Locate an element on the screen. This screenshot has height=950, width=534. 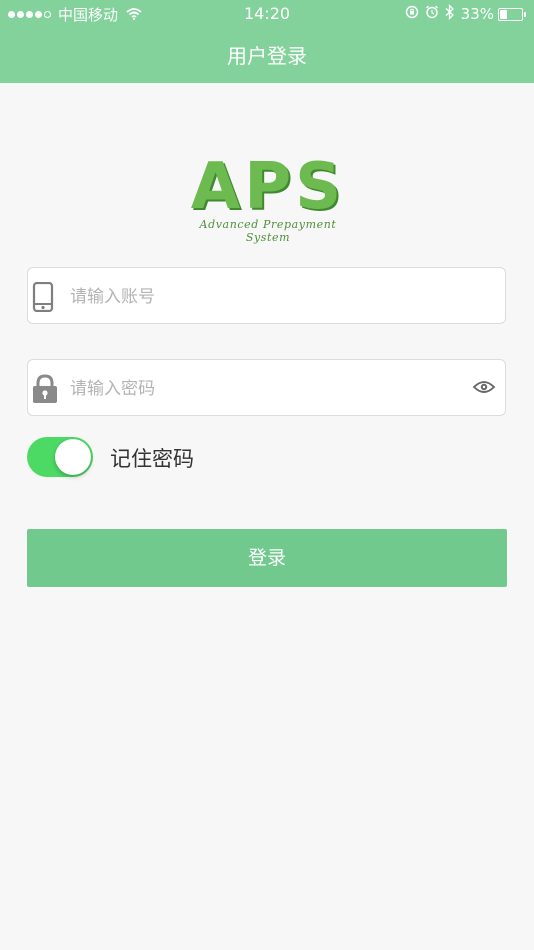
password-input is located at coordinates (270, 388).